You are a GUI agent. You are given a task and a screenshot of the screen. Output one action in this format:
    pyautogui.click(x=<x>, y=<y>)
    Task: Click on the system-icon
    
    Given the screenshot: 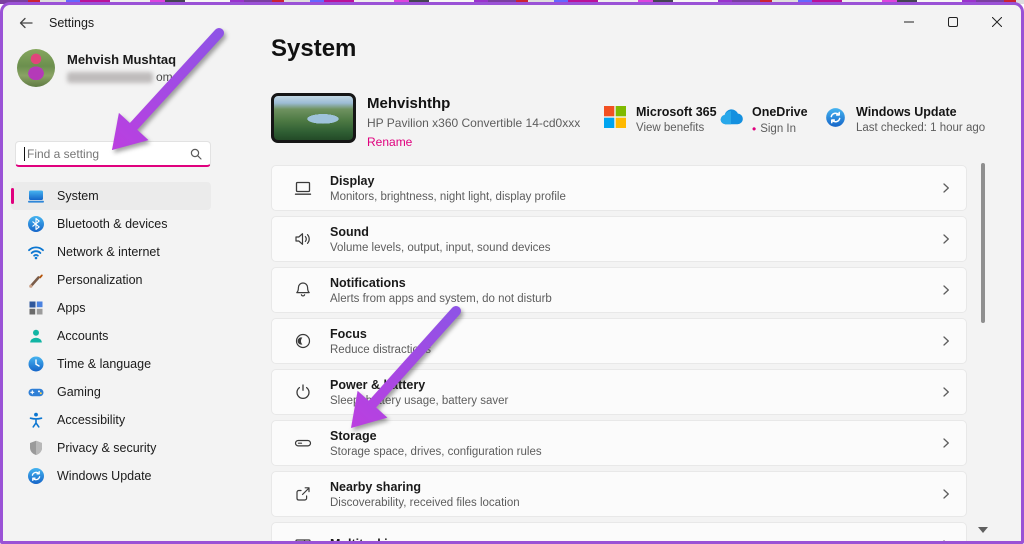 What is the action you would take?
    pyautogui.click(x=36, y=196)
    